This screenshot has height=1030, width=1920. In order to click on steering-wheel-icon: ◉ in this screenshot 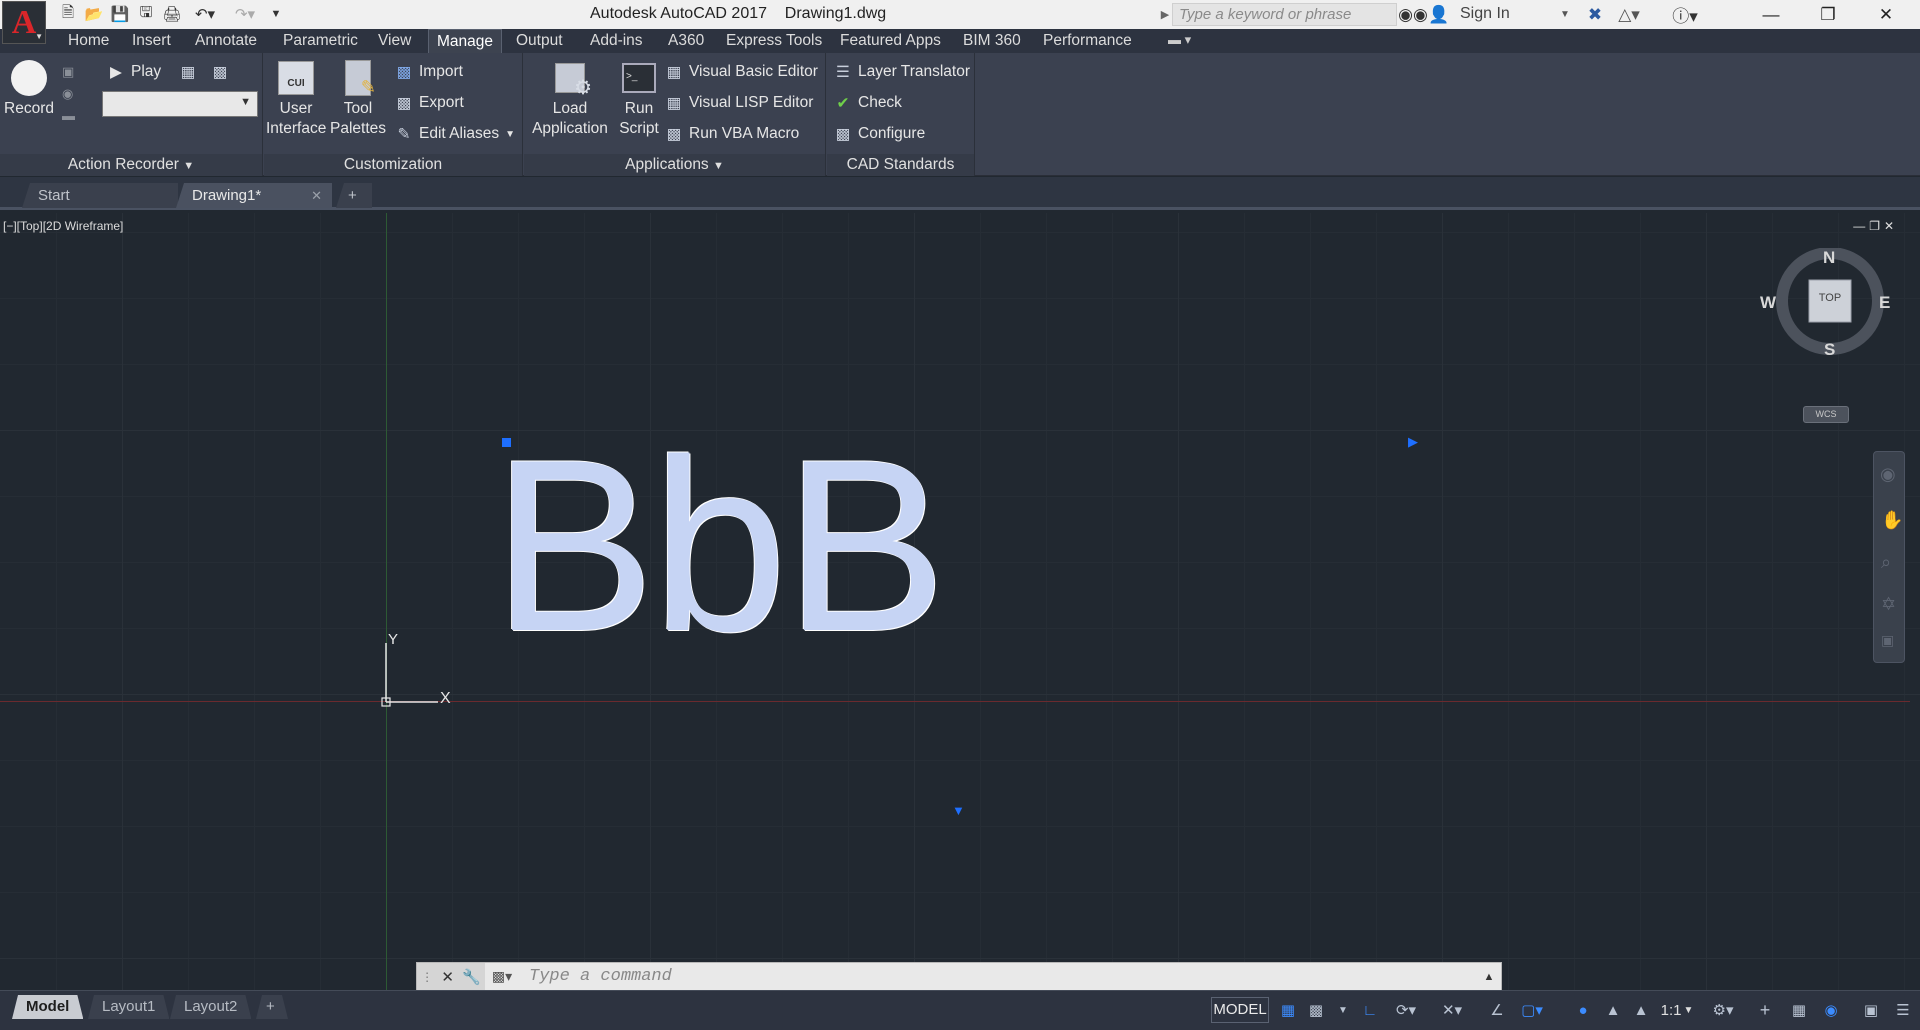, I will do `click(1888, 474)`.